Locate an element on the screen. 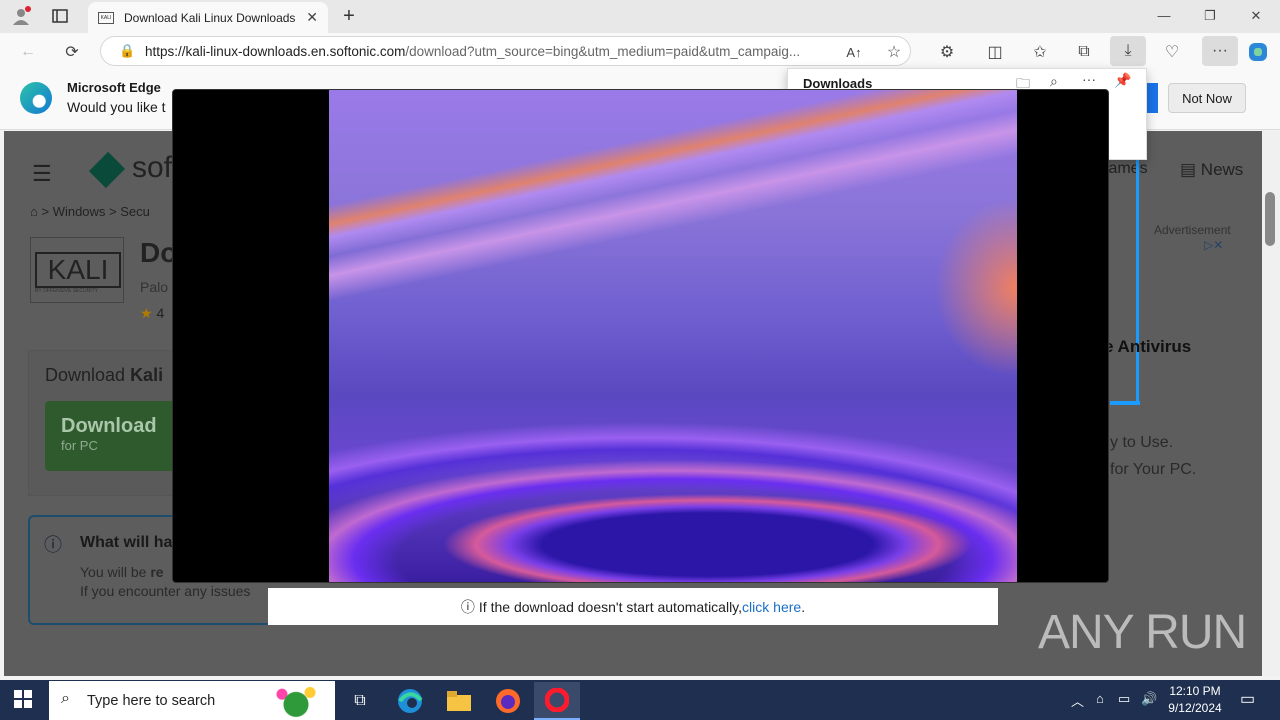 The width and height of the screenshot is (1280, 720). info-line-2: If you encounter any issues is located at coordinates (165, 591).